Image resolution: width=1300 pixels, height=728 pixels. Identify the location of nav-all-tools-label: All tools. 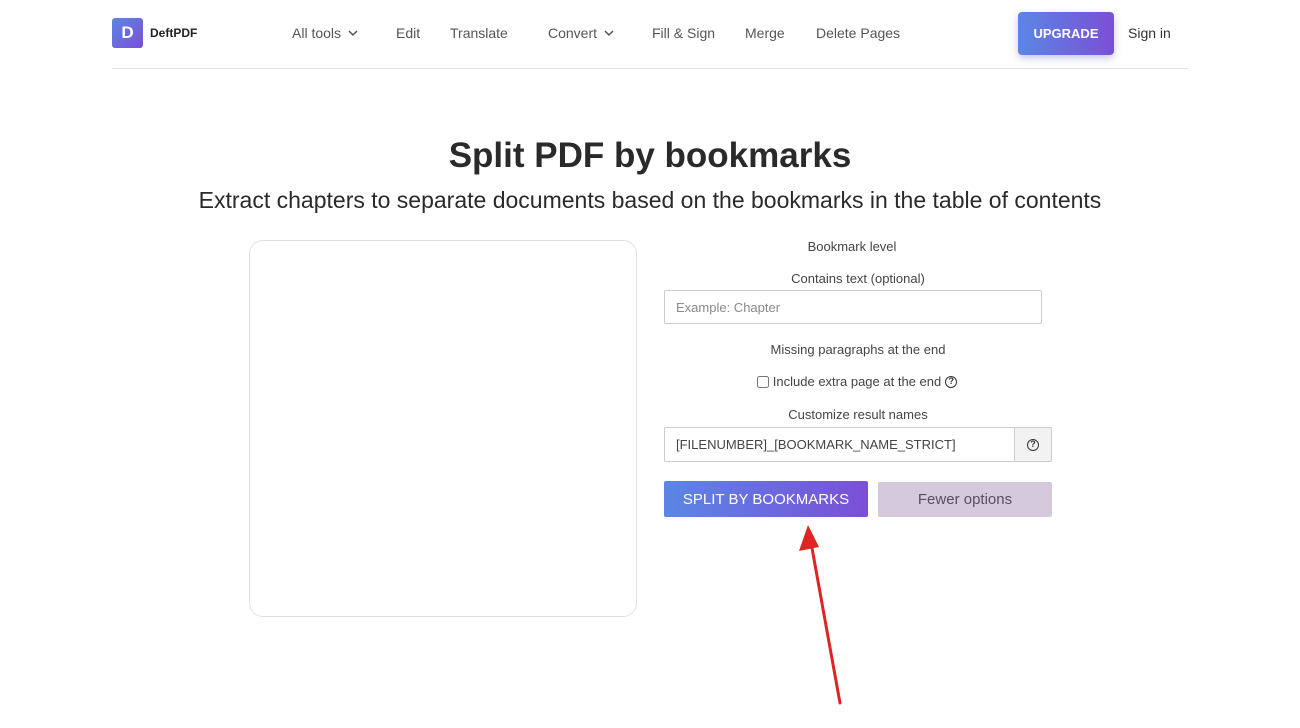
(317, 33).